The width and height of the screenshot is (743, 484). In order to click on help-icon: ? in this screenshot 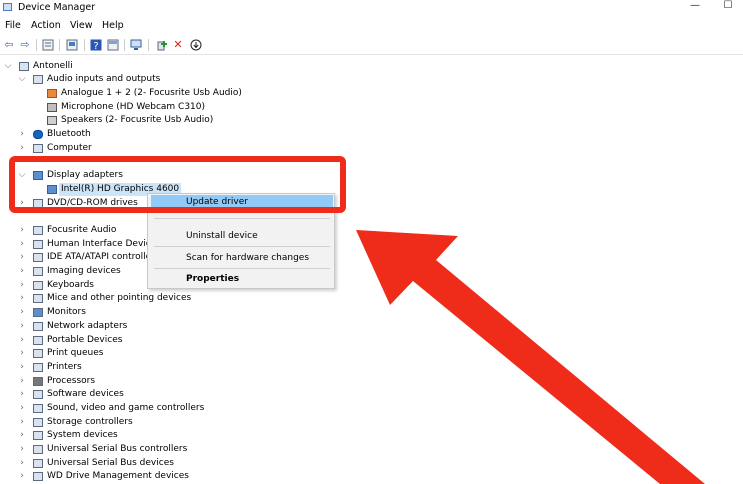, I will do `click(96, 45)`.